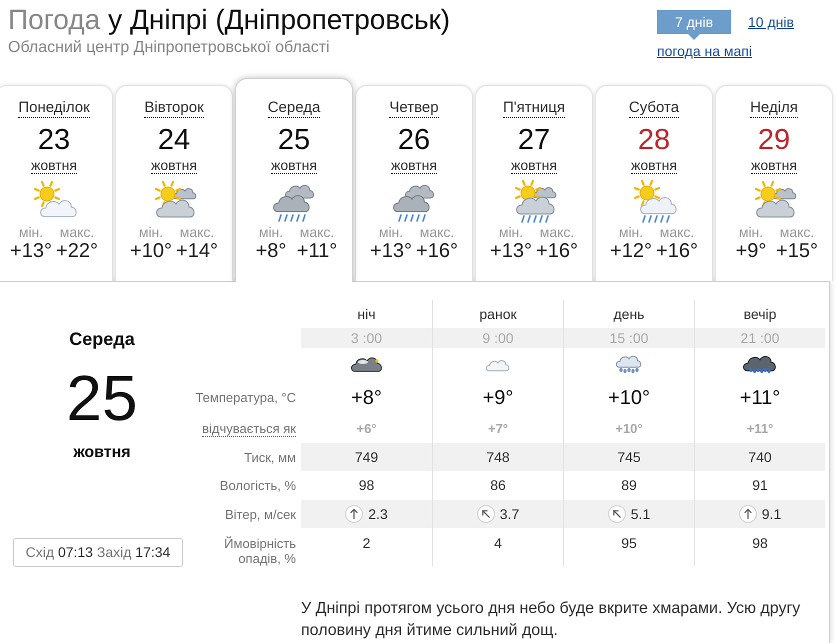 This screenshot has width=838, height=643. I want to click on row-label: Вітер, м/сек, so click(260, 514).